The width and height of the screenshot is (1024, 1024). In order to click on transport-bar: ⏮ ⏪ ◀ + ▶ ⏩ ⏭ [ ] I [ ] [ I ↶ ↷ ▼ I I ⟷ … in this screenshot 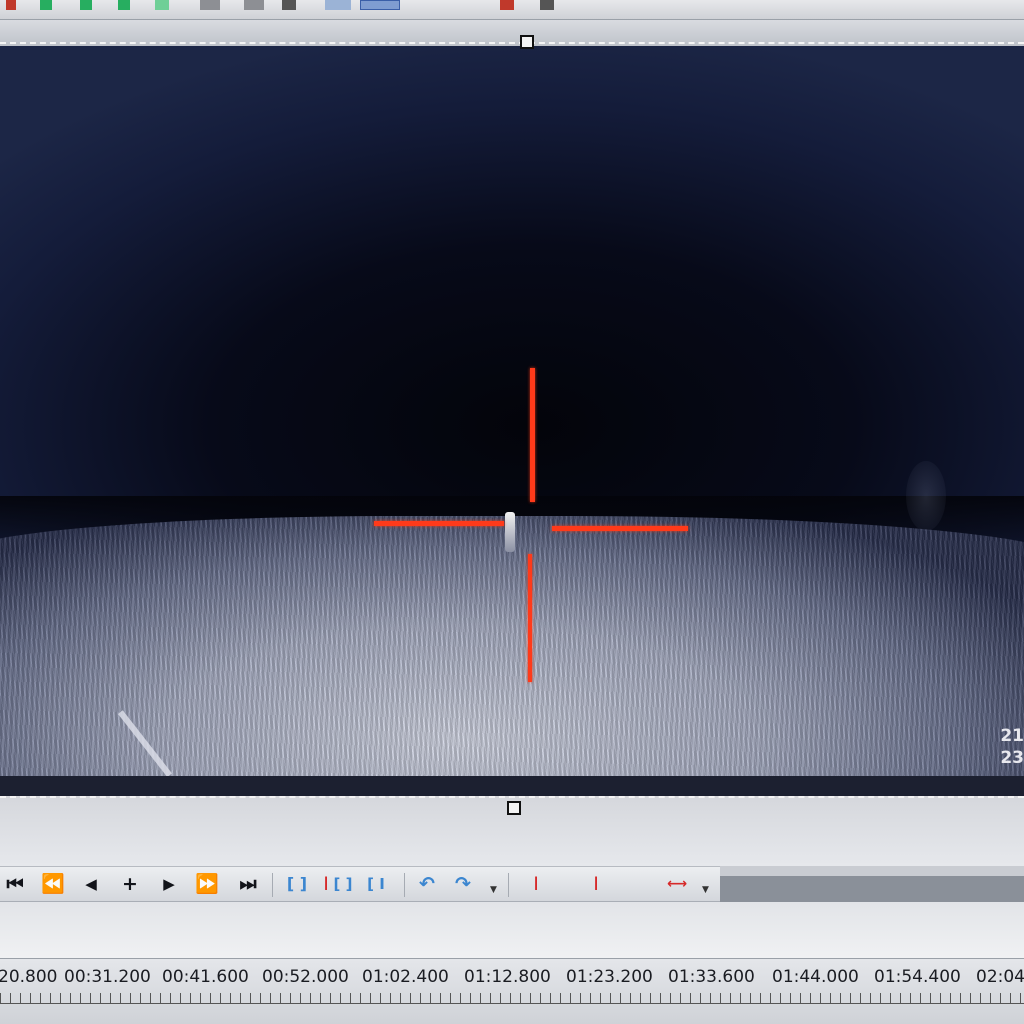, I will do `click(360, 884)`.